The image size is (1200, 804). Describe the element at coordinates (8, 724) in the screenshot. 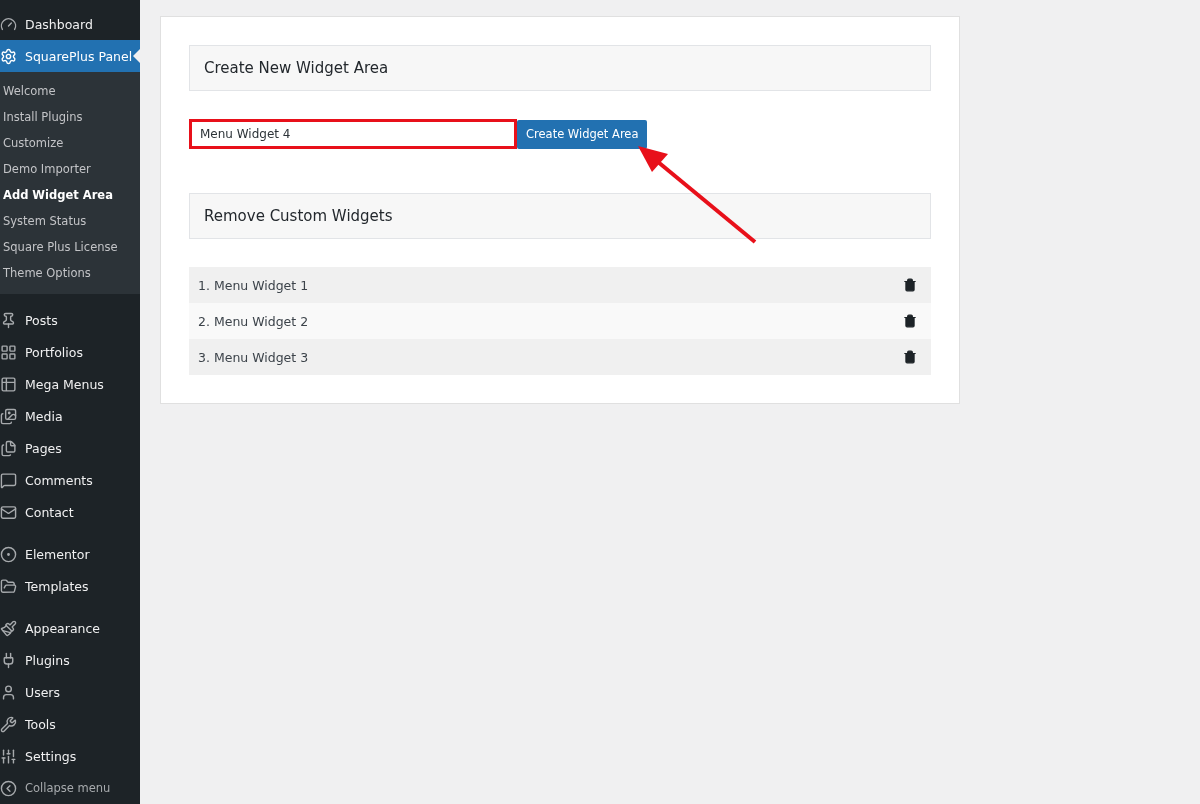

I see `wrench-icon` at that location.